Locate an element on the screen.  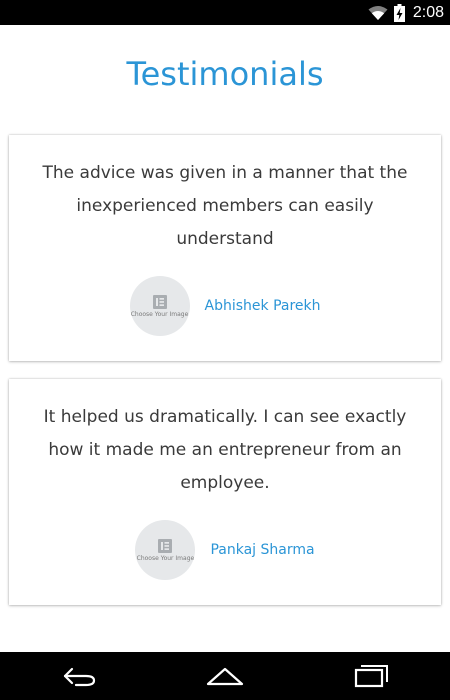
testimonial-author: Choose Your Image Abhishek Parekh is located at coordinates (225, 306).